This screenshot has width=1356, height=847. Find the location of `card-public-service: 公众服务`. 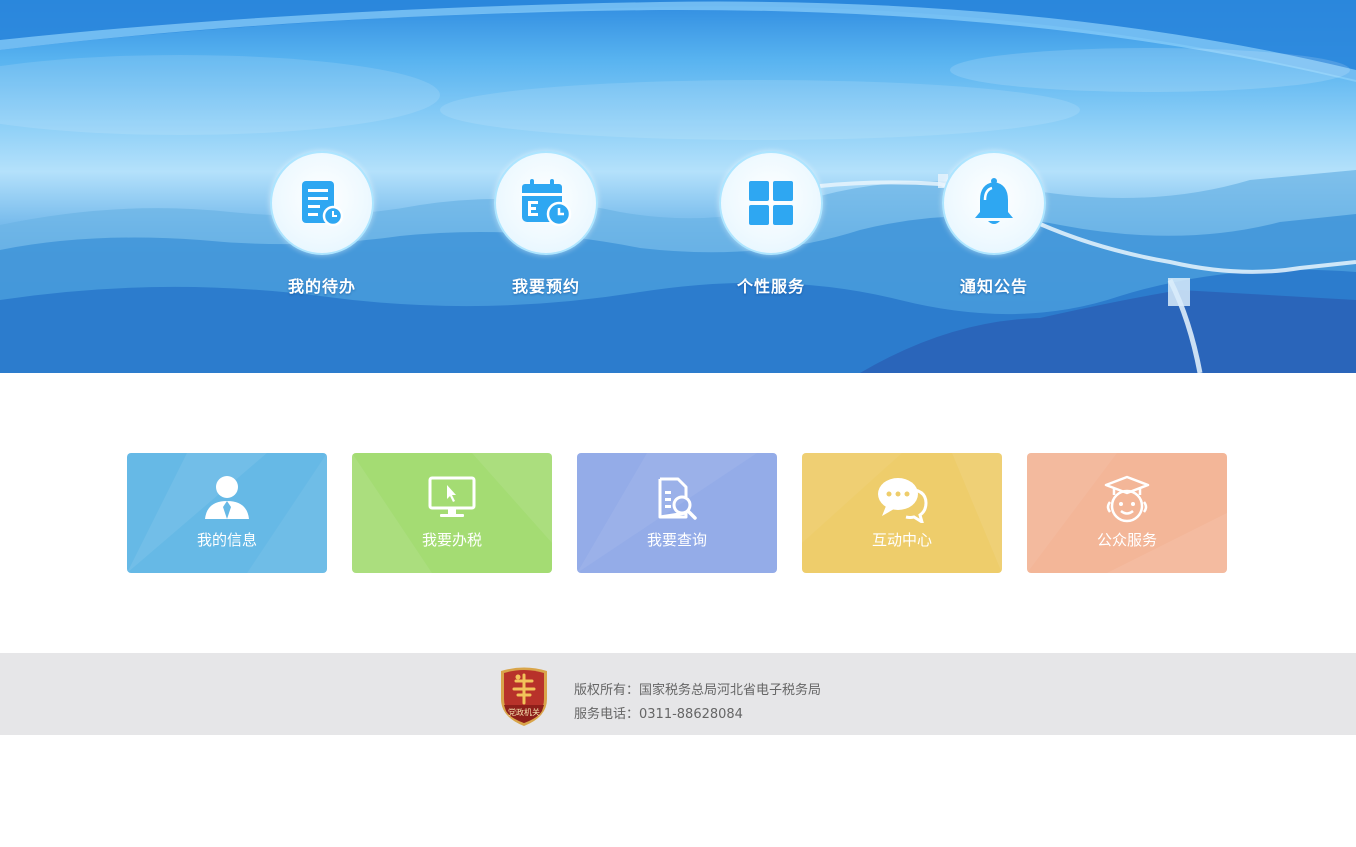

card-public-service: 公众服务 is located at coordinates (1127, 513).